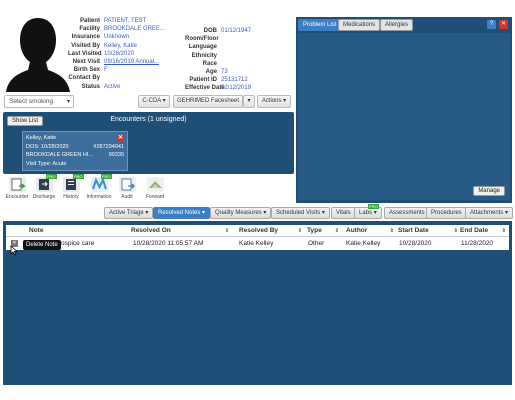 This screenshot has height=400, width=515. I want to click on effective-date-value: 02/12/2019, so click(236, 88).